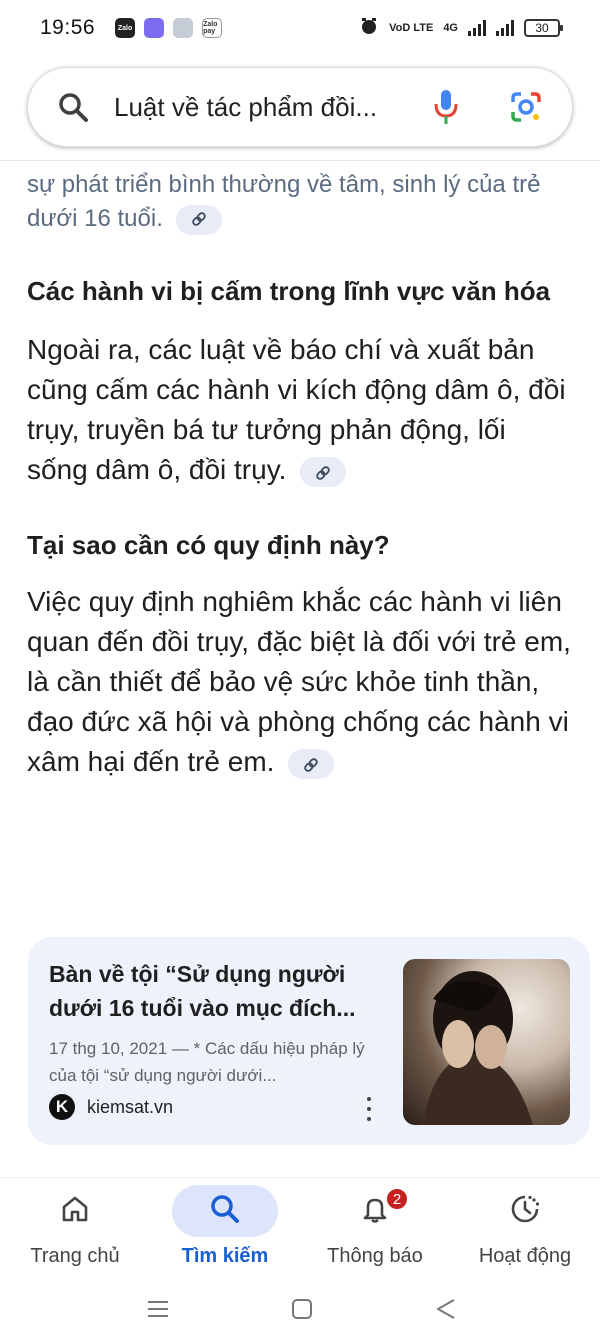 Image resolution: width=600 pixels, height=1343 pixels. I want to click on nav-home: Trang chủ, so click(75, 1228).